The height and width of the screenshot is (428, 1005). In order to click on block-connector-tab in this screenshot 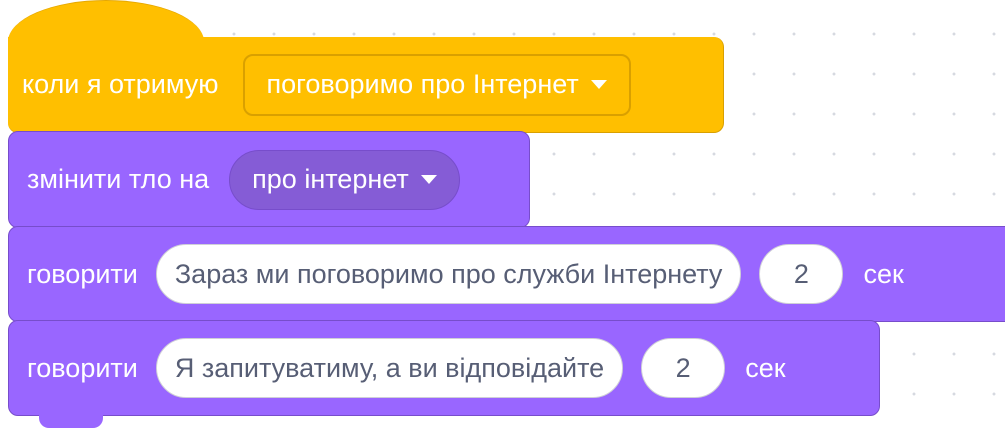, I will do `click(71, 421)`.